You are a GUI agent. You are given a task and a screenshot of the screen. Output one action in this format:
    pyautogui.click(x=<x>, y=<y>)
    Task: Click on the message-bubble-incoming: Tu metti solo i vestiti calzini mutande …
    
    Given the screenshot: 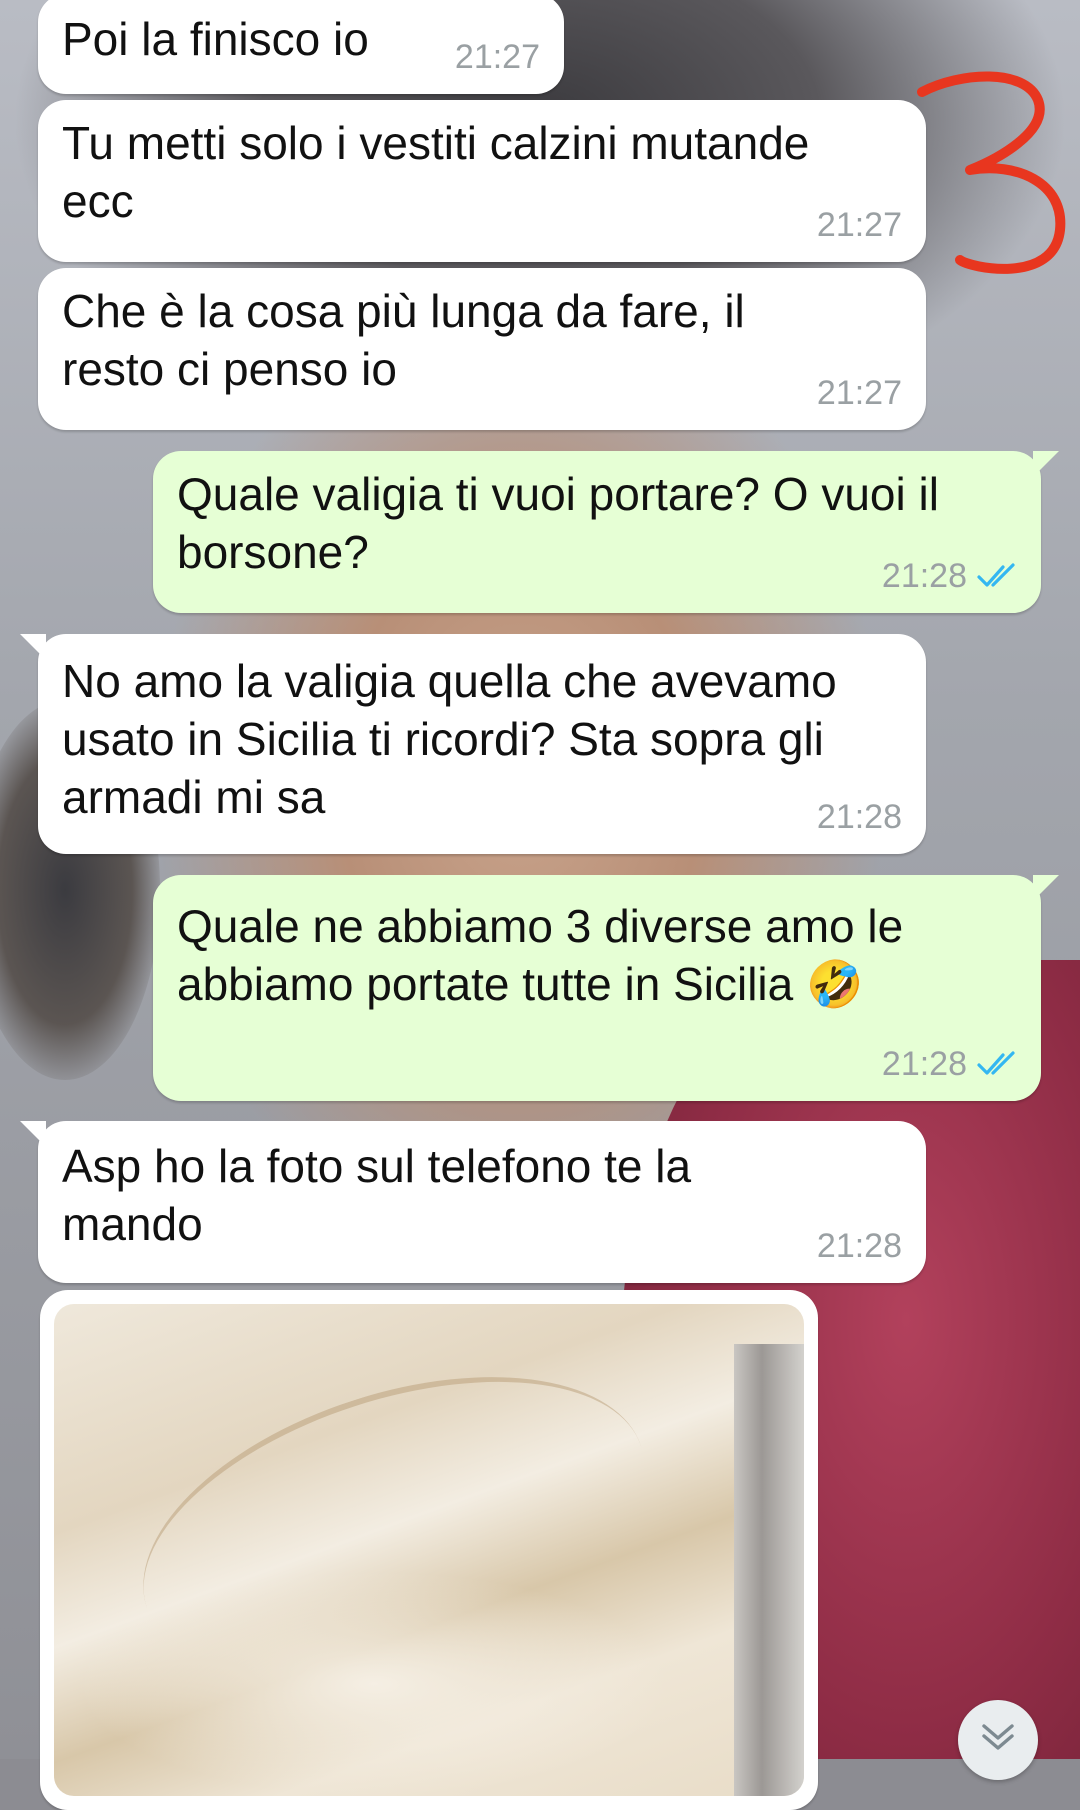 What is the action you would take?
    pyautogui.click(x=482, y=181)
    